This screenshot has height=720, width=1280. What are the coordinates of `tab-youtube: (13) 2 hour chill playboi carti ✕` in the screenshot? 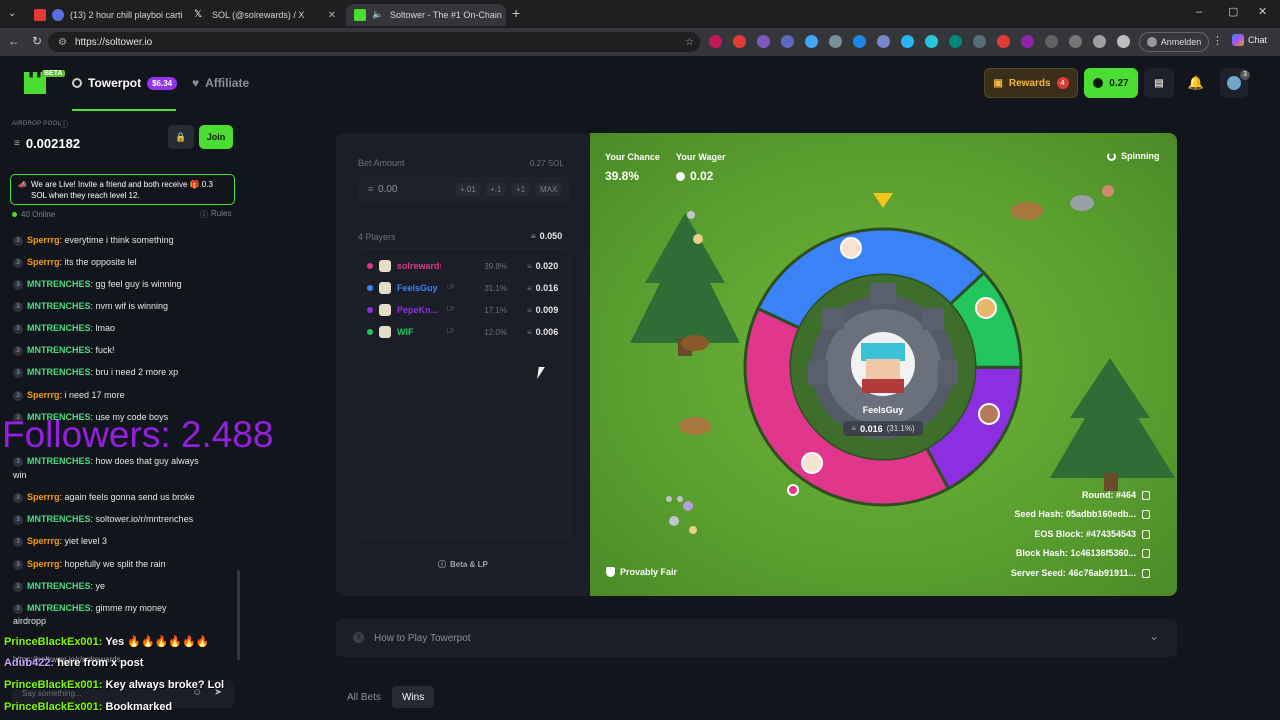 It's located at (106, 15).